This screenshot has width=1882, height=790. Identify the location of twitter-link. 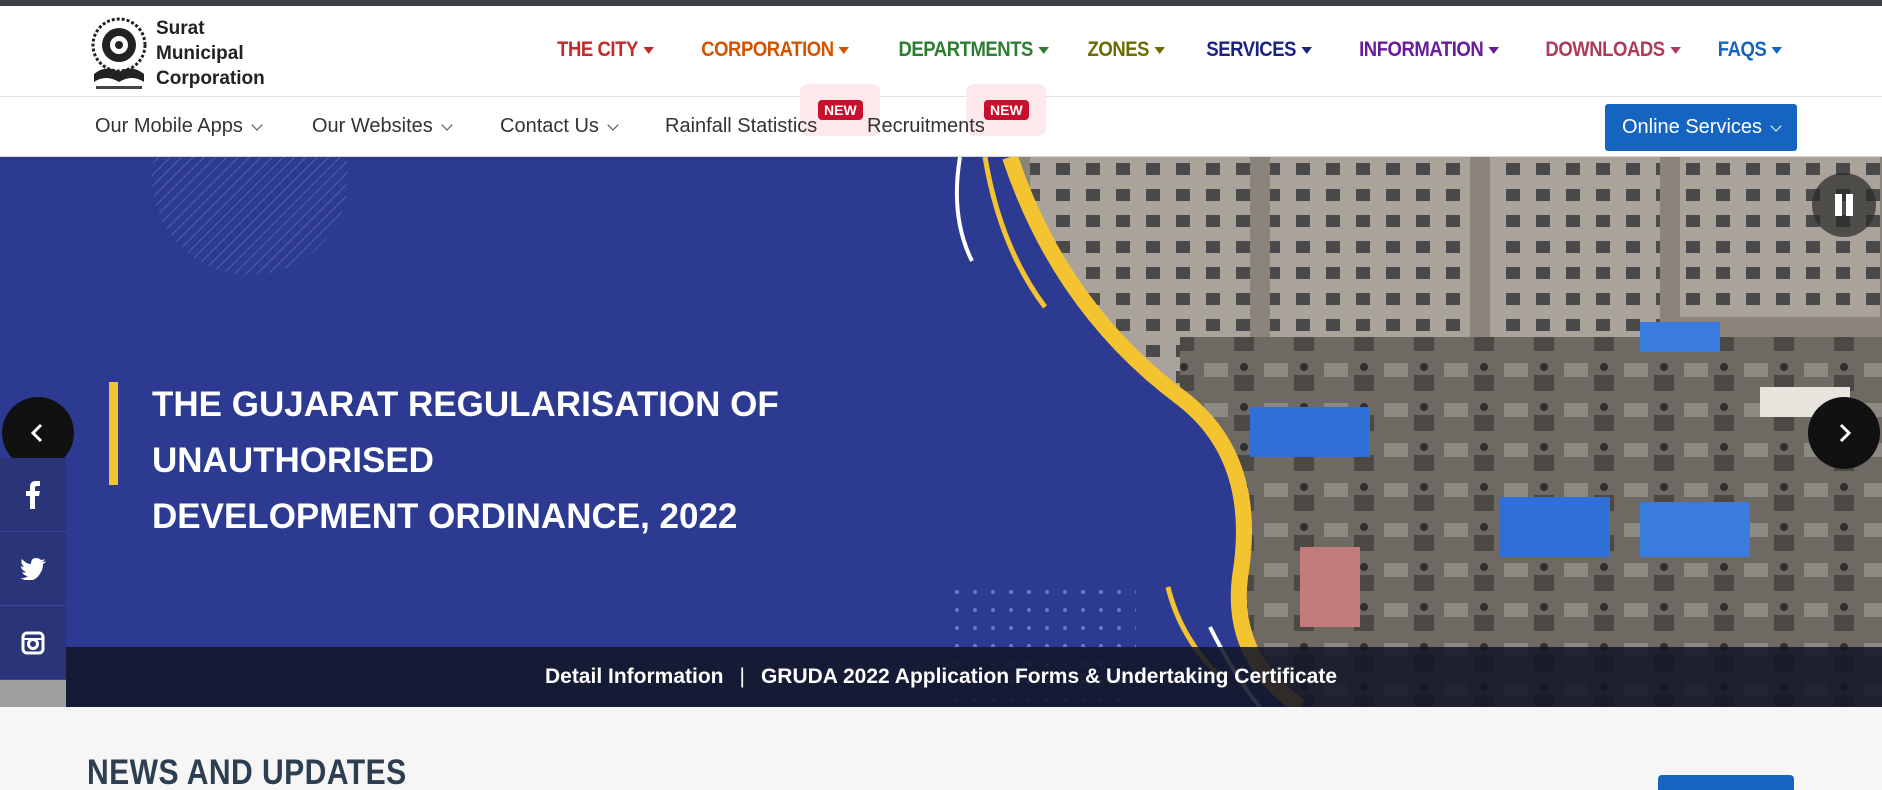
(33, 569).